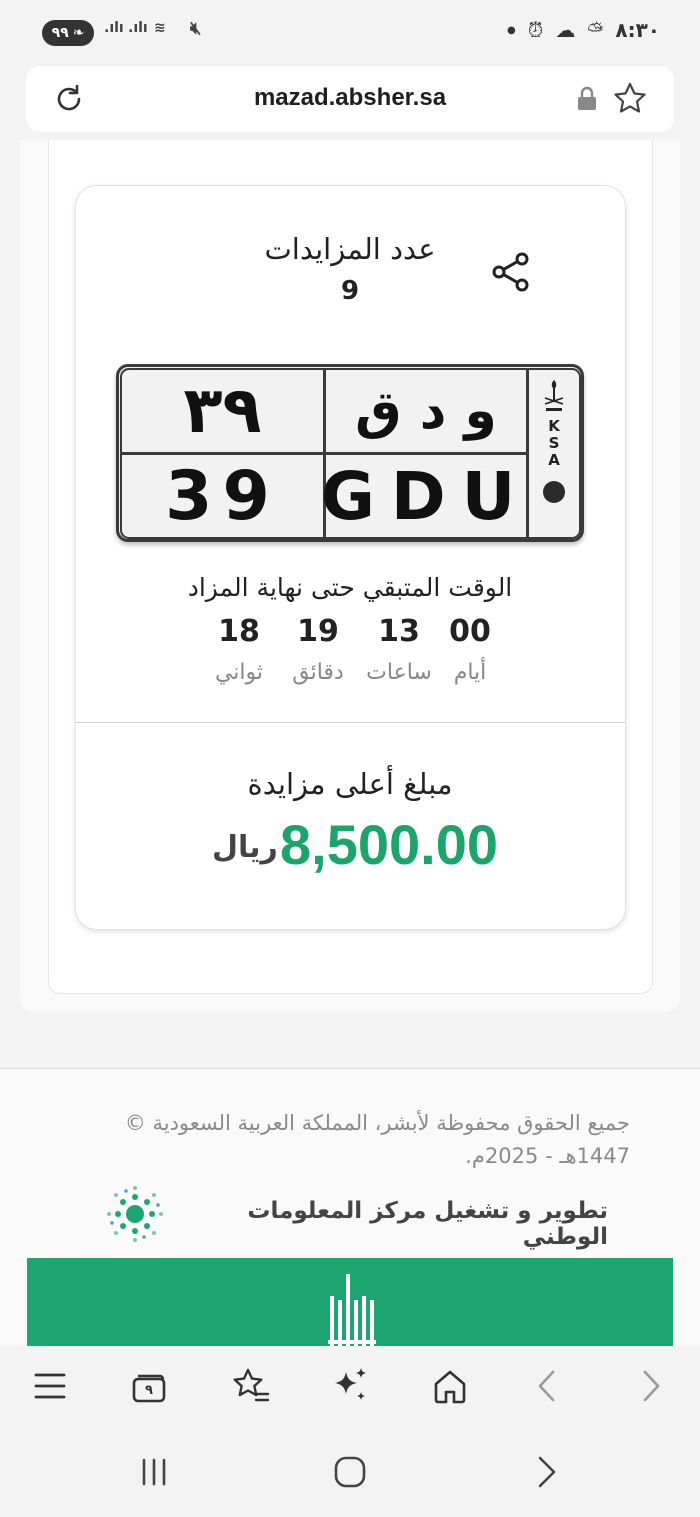 The height and width of the screenshot is (1517, 700). Describe the element at coordinates (587, 99) in the screenshot. I see `lock-icon` at that location.